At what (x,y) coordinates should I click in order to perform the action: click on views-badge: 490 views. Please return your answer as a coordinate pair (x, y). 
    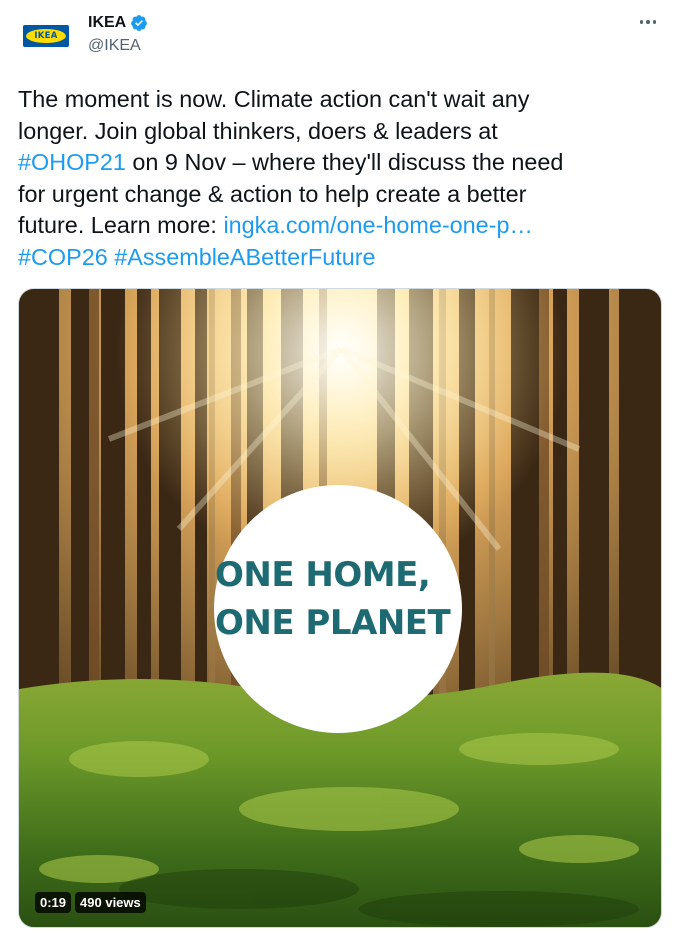
    Looking at the image, I should click on (110, 902).